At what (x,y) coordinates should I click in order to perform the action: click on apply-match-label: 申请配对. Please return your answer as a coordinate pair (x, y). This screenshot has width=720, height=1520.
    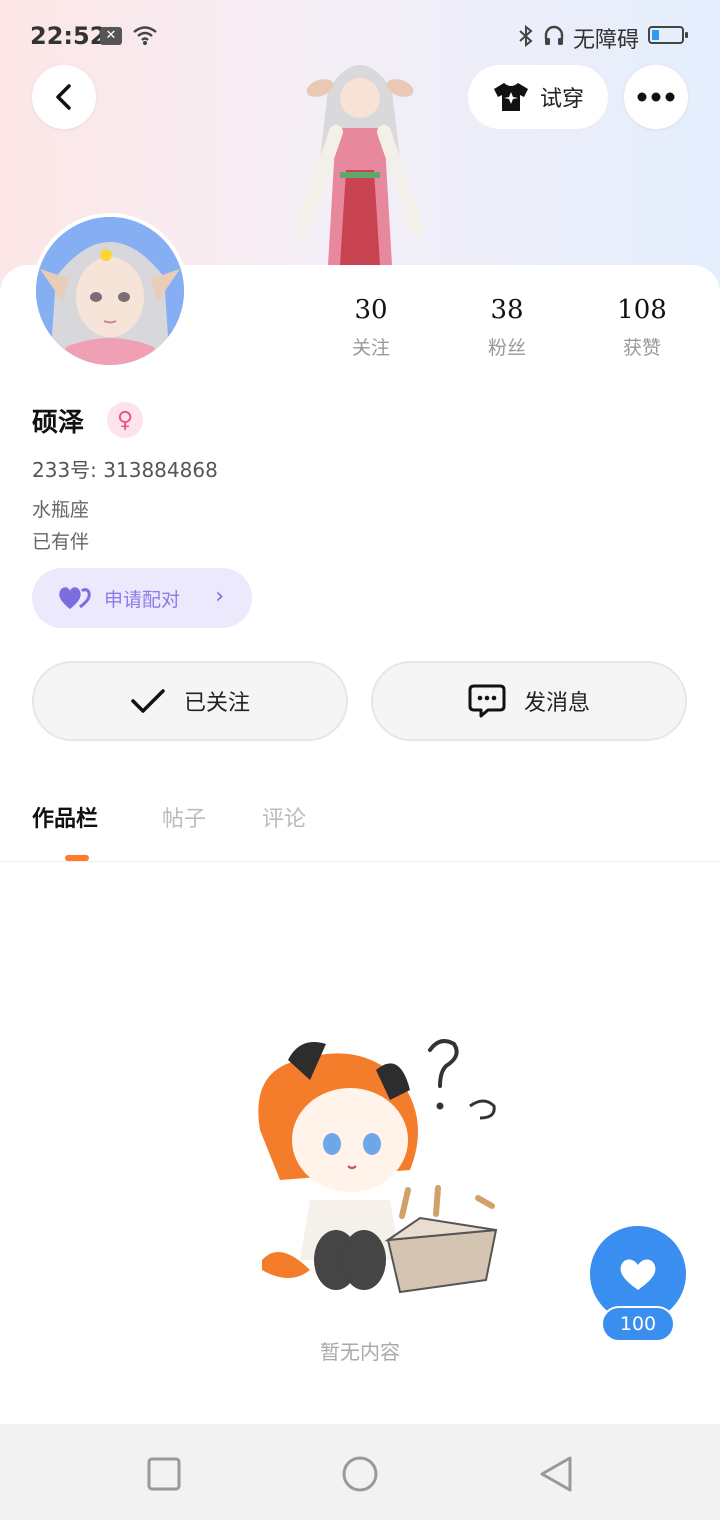
    Looking at the image, I should click on (142, 599).